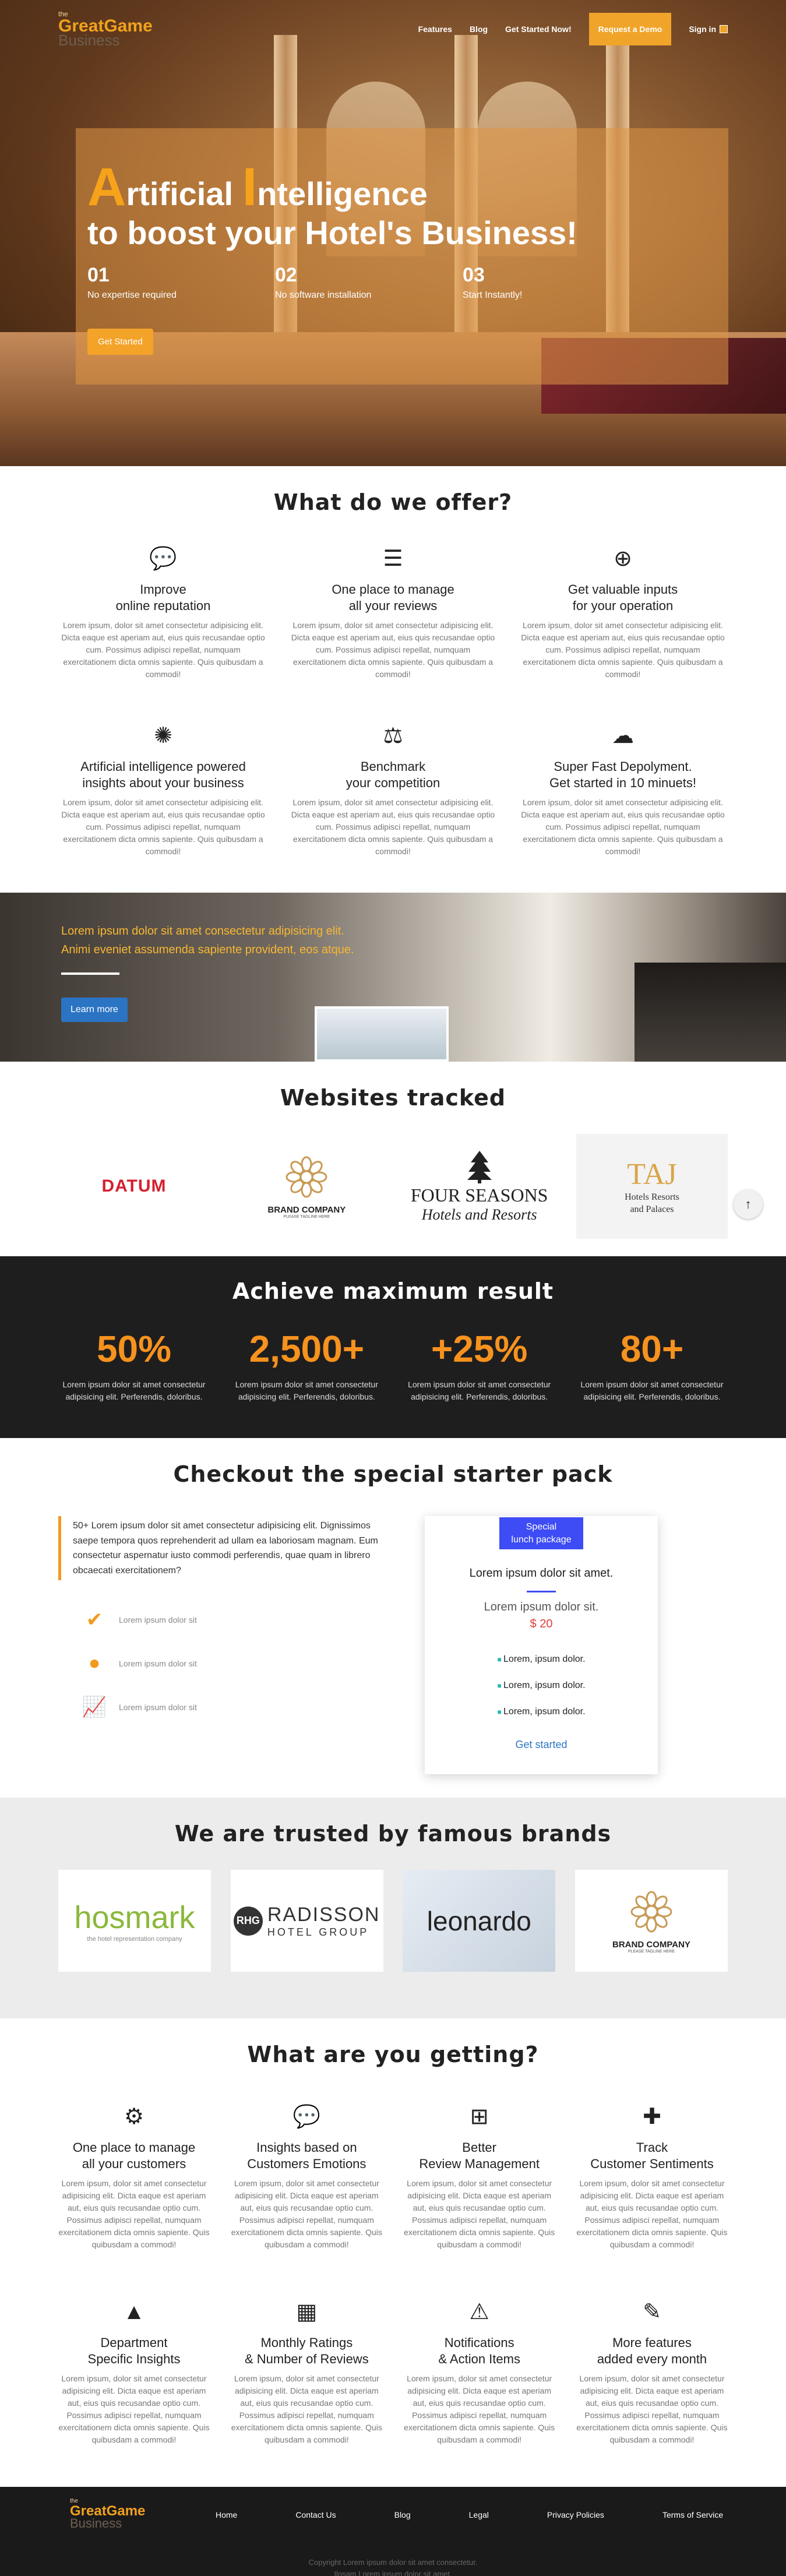 The width and height of the screenshot is (786, 2576). What do you see at coordinates (134, 1349) in the screenshot?
I see `result-stat-value: 50%` at bounding box center [134, 1349].